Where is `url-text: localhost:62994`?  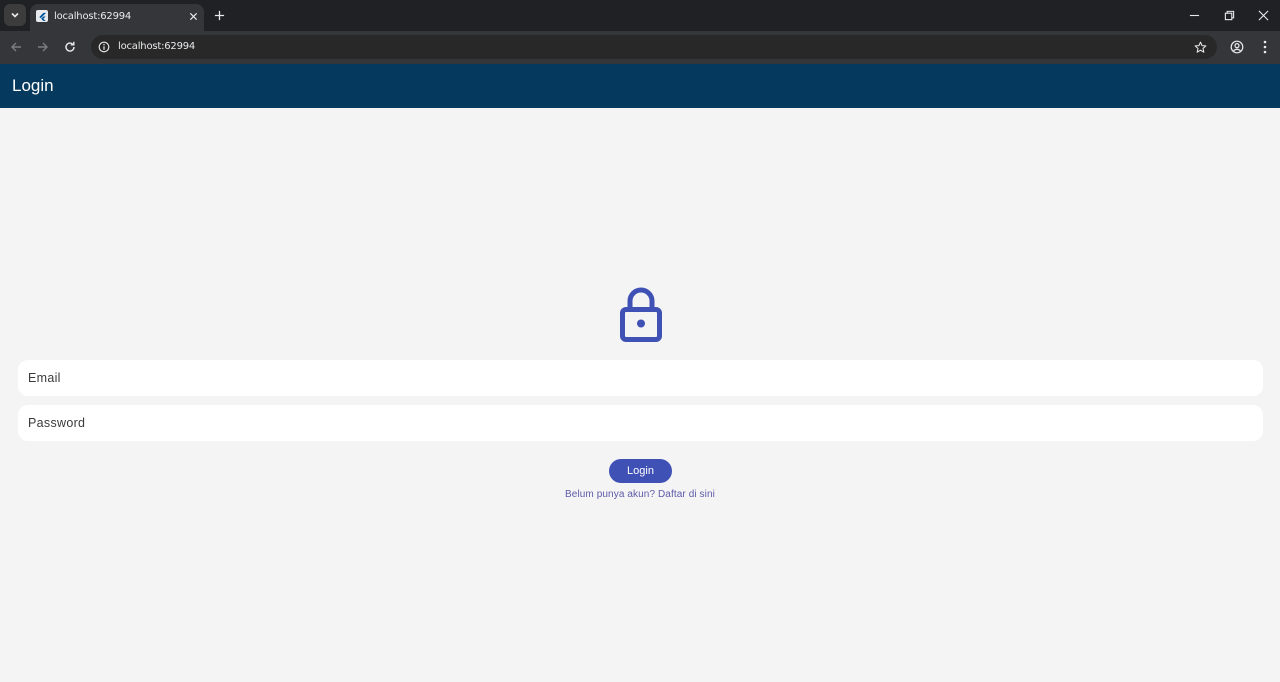 url-text: localhost:62994 is located at coordinates (157, 46).